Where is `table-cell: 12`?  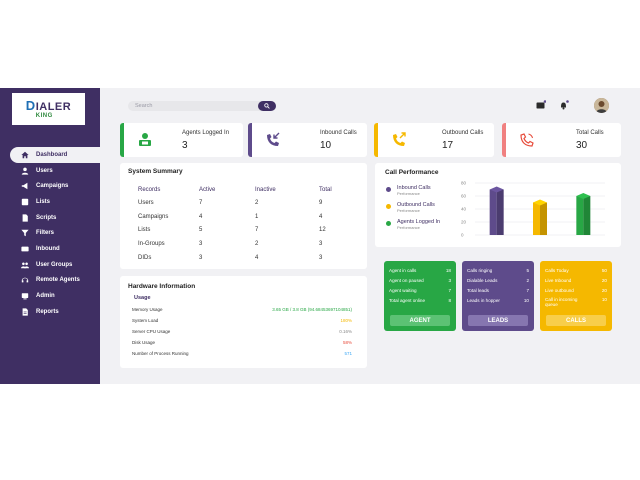 table-cell: 12 is located at coordinates (322, 230).